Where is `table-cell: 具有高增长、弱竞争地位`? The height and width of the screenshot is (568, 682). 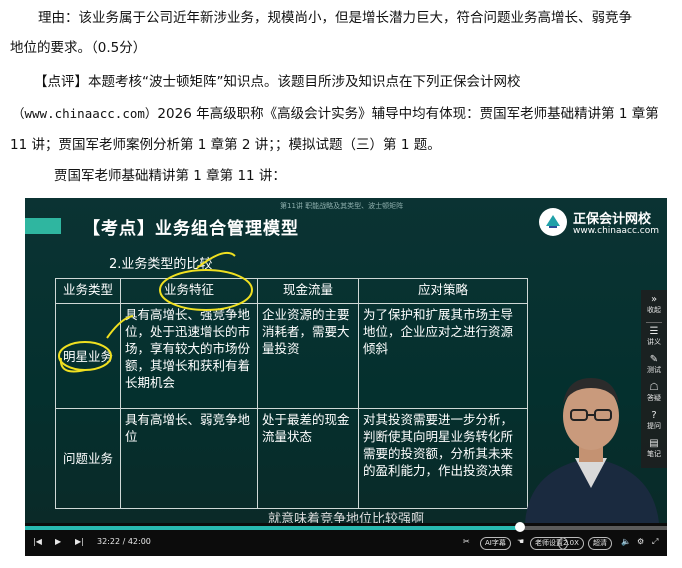 table-cell: 具有高增长、弱竞争地位 is located at coordinates (189, 458).